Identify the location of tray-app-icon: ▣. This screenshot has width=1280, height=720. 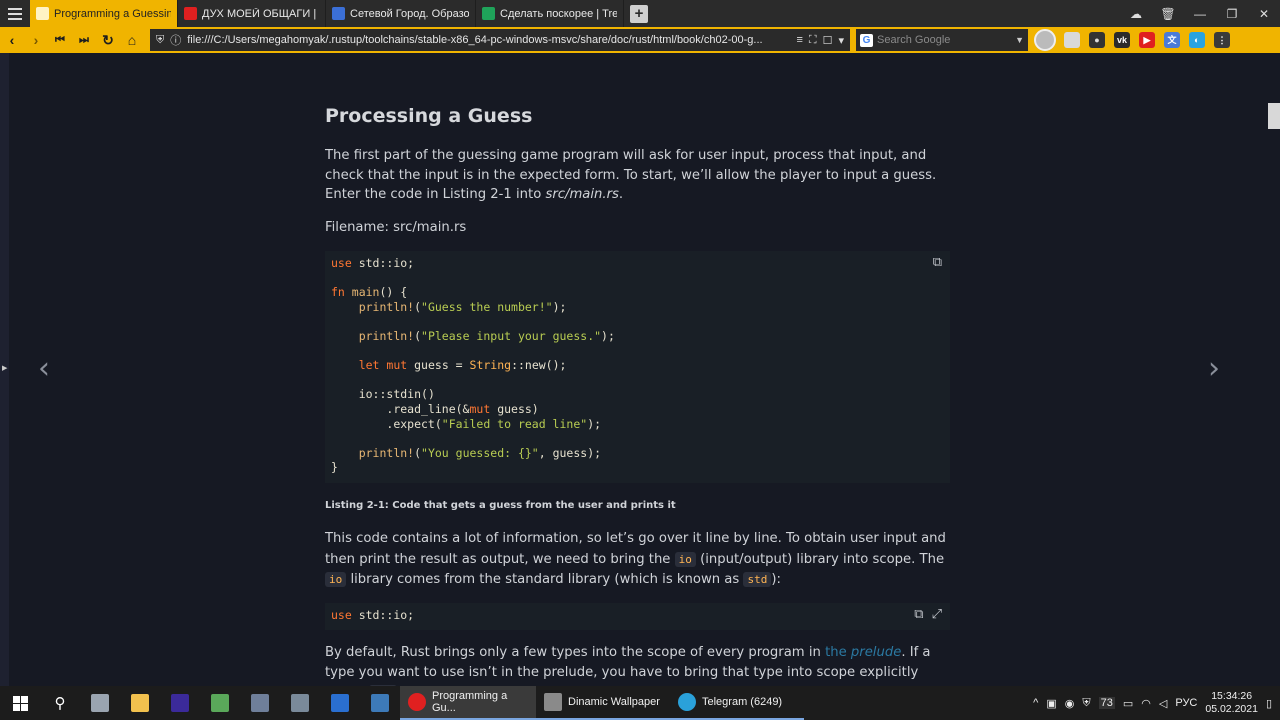
(1051, 703).